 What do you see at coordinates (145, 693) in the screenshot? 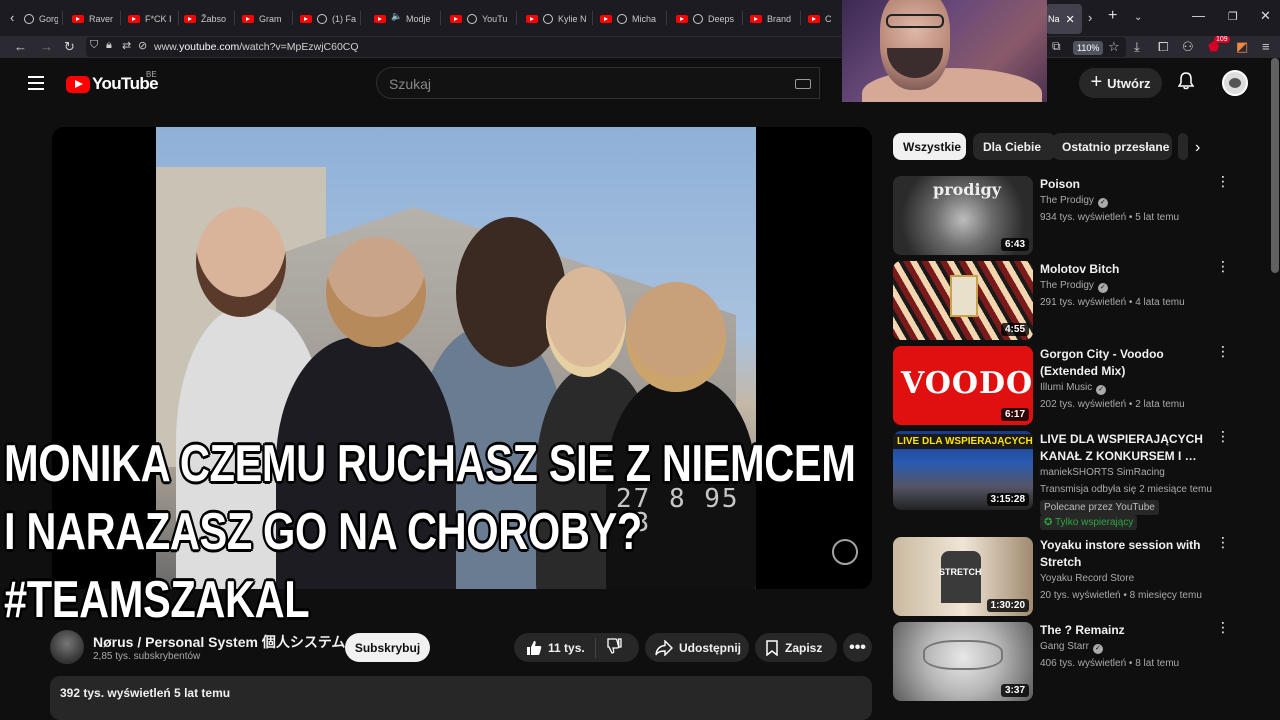
I see `views-and-date: 392 tys. wyświetleń 5 lat temu` at bounding box center [145, 693].